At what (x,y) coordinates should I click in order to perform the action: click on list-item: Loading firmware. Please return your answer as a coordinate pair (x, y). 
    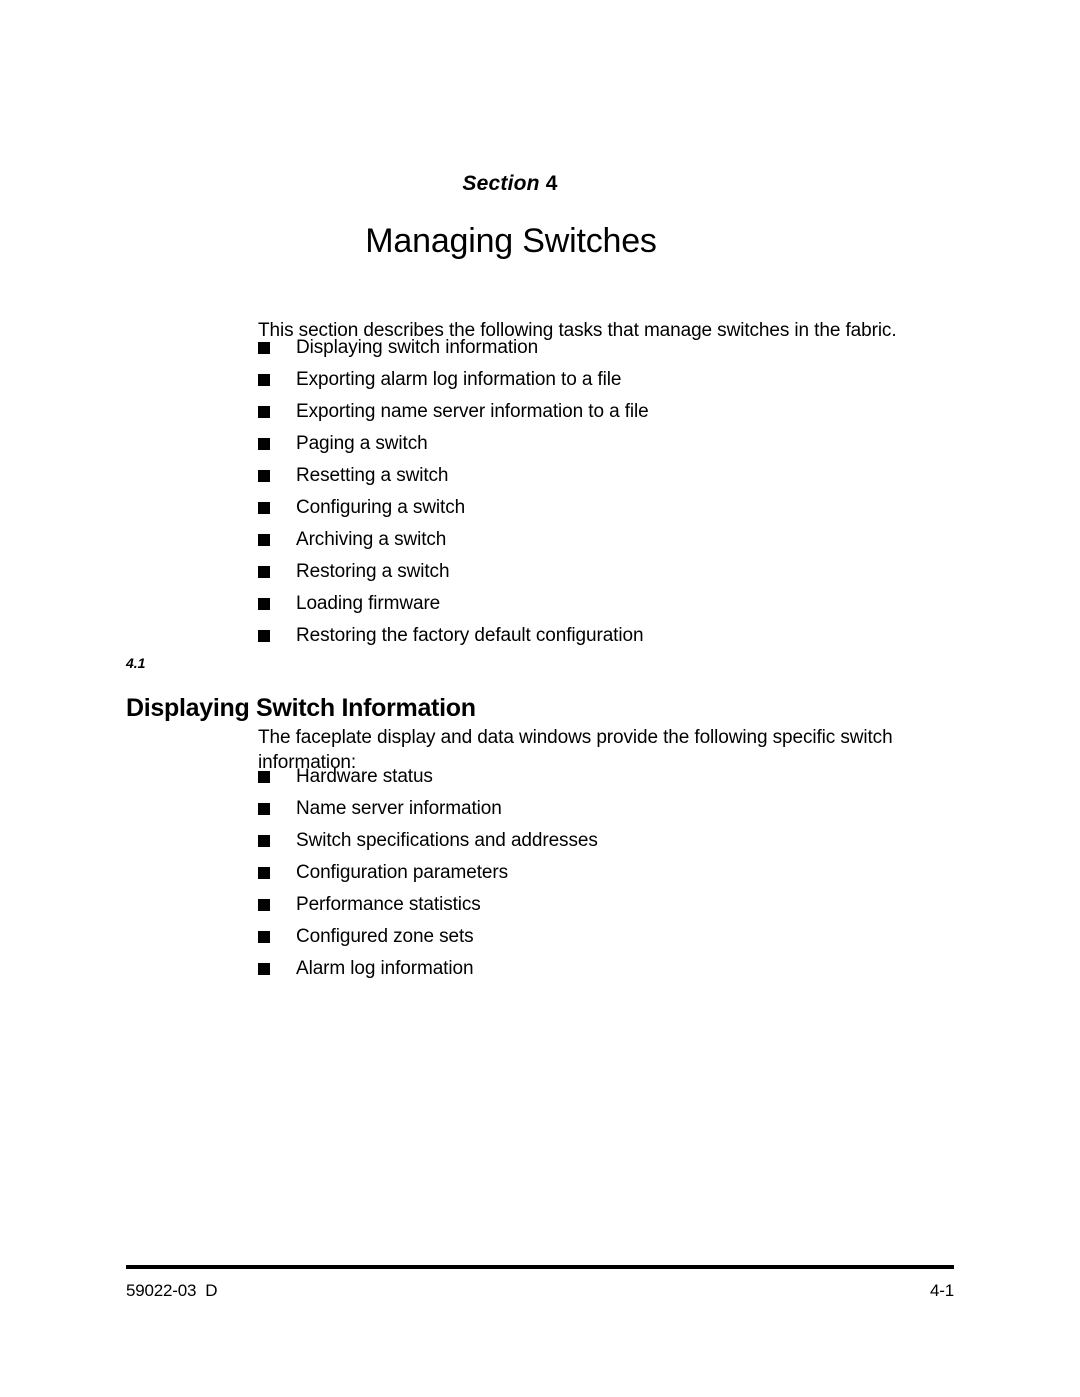
    Looking at the image, I should click on (453, 604).